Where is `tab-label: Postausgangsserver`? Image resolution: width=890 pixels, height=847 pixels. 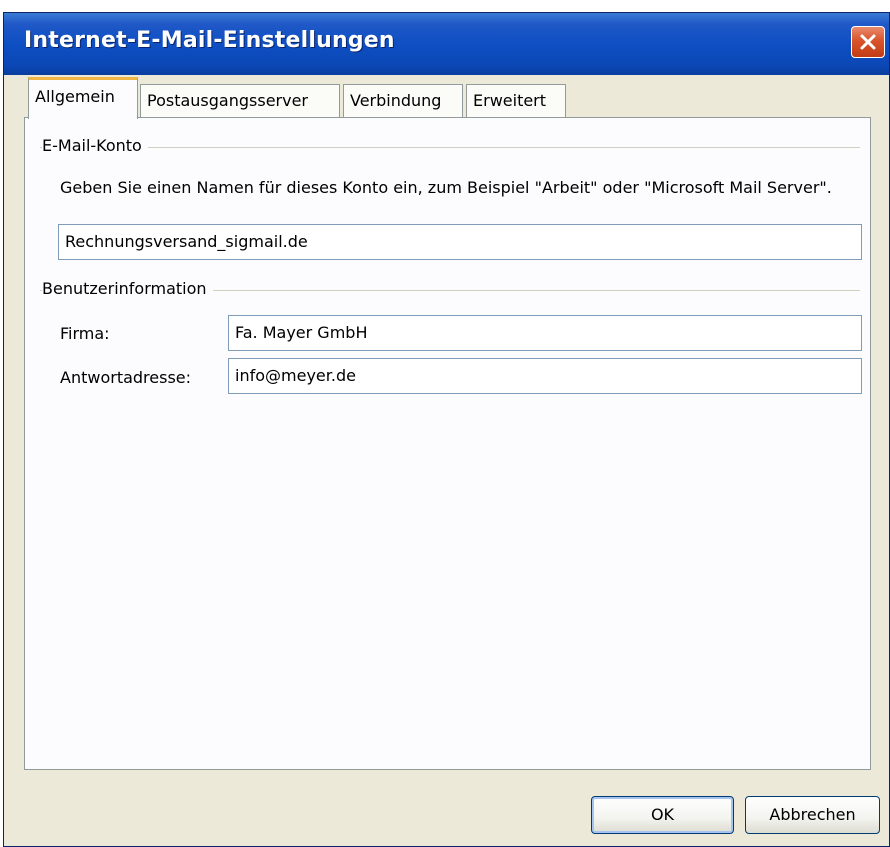
tab-label: Postausgangsserver is located at coordinates (227, 100).